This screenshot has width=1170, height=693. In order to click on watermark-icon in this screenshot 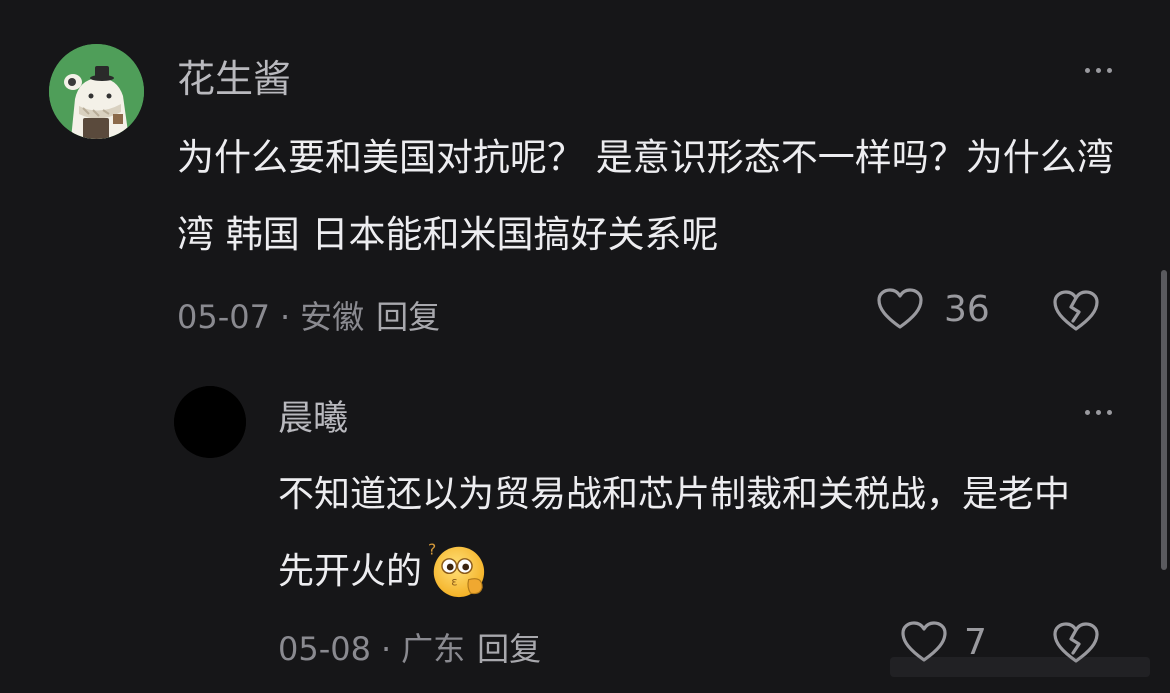, I will do `click(1020, 667)`.